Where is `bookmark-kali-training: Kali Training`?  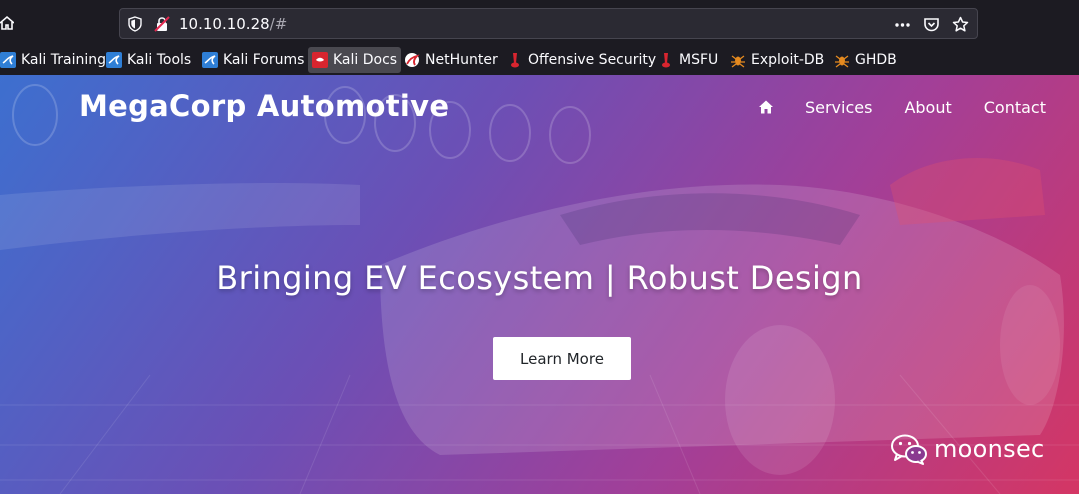
bookmark-kali-training: Kali Training is located at coordinates (55, 60).